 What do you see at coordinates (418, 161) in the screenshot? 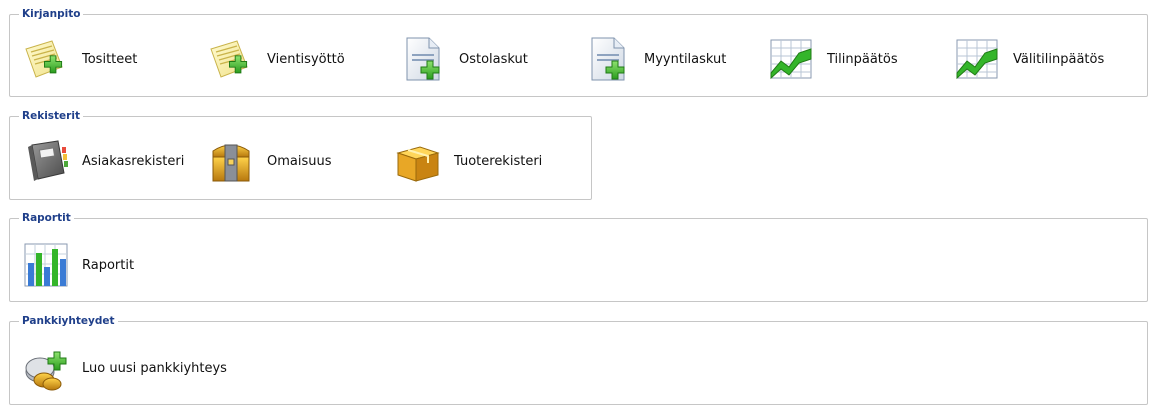
I see `package-box-icon` at bounding box center [418, 161].